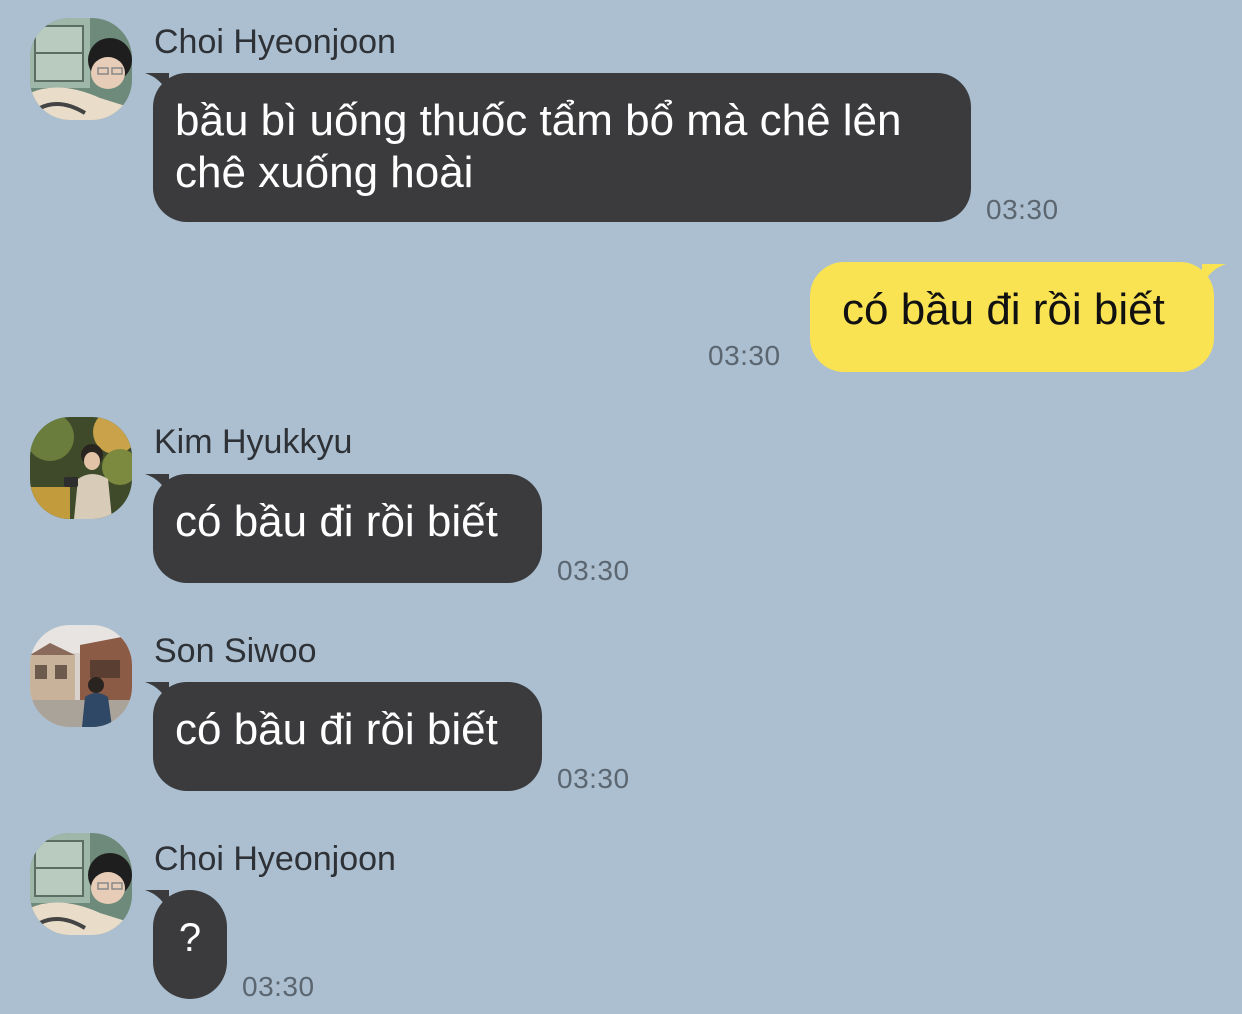 The width and height of the screenshot is (1242, 1014). Describe the element at coordinates (324, 172) in the screenshot. I see `message-text-line: chê xuống hoài` at that location.